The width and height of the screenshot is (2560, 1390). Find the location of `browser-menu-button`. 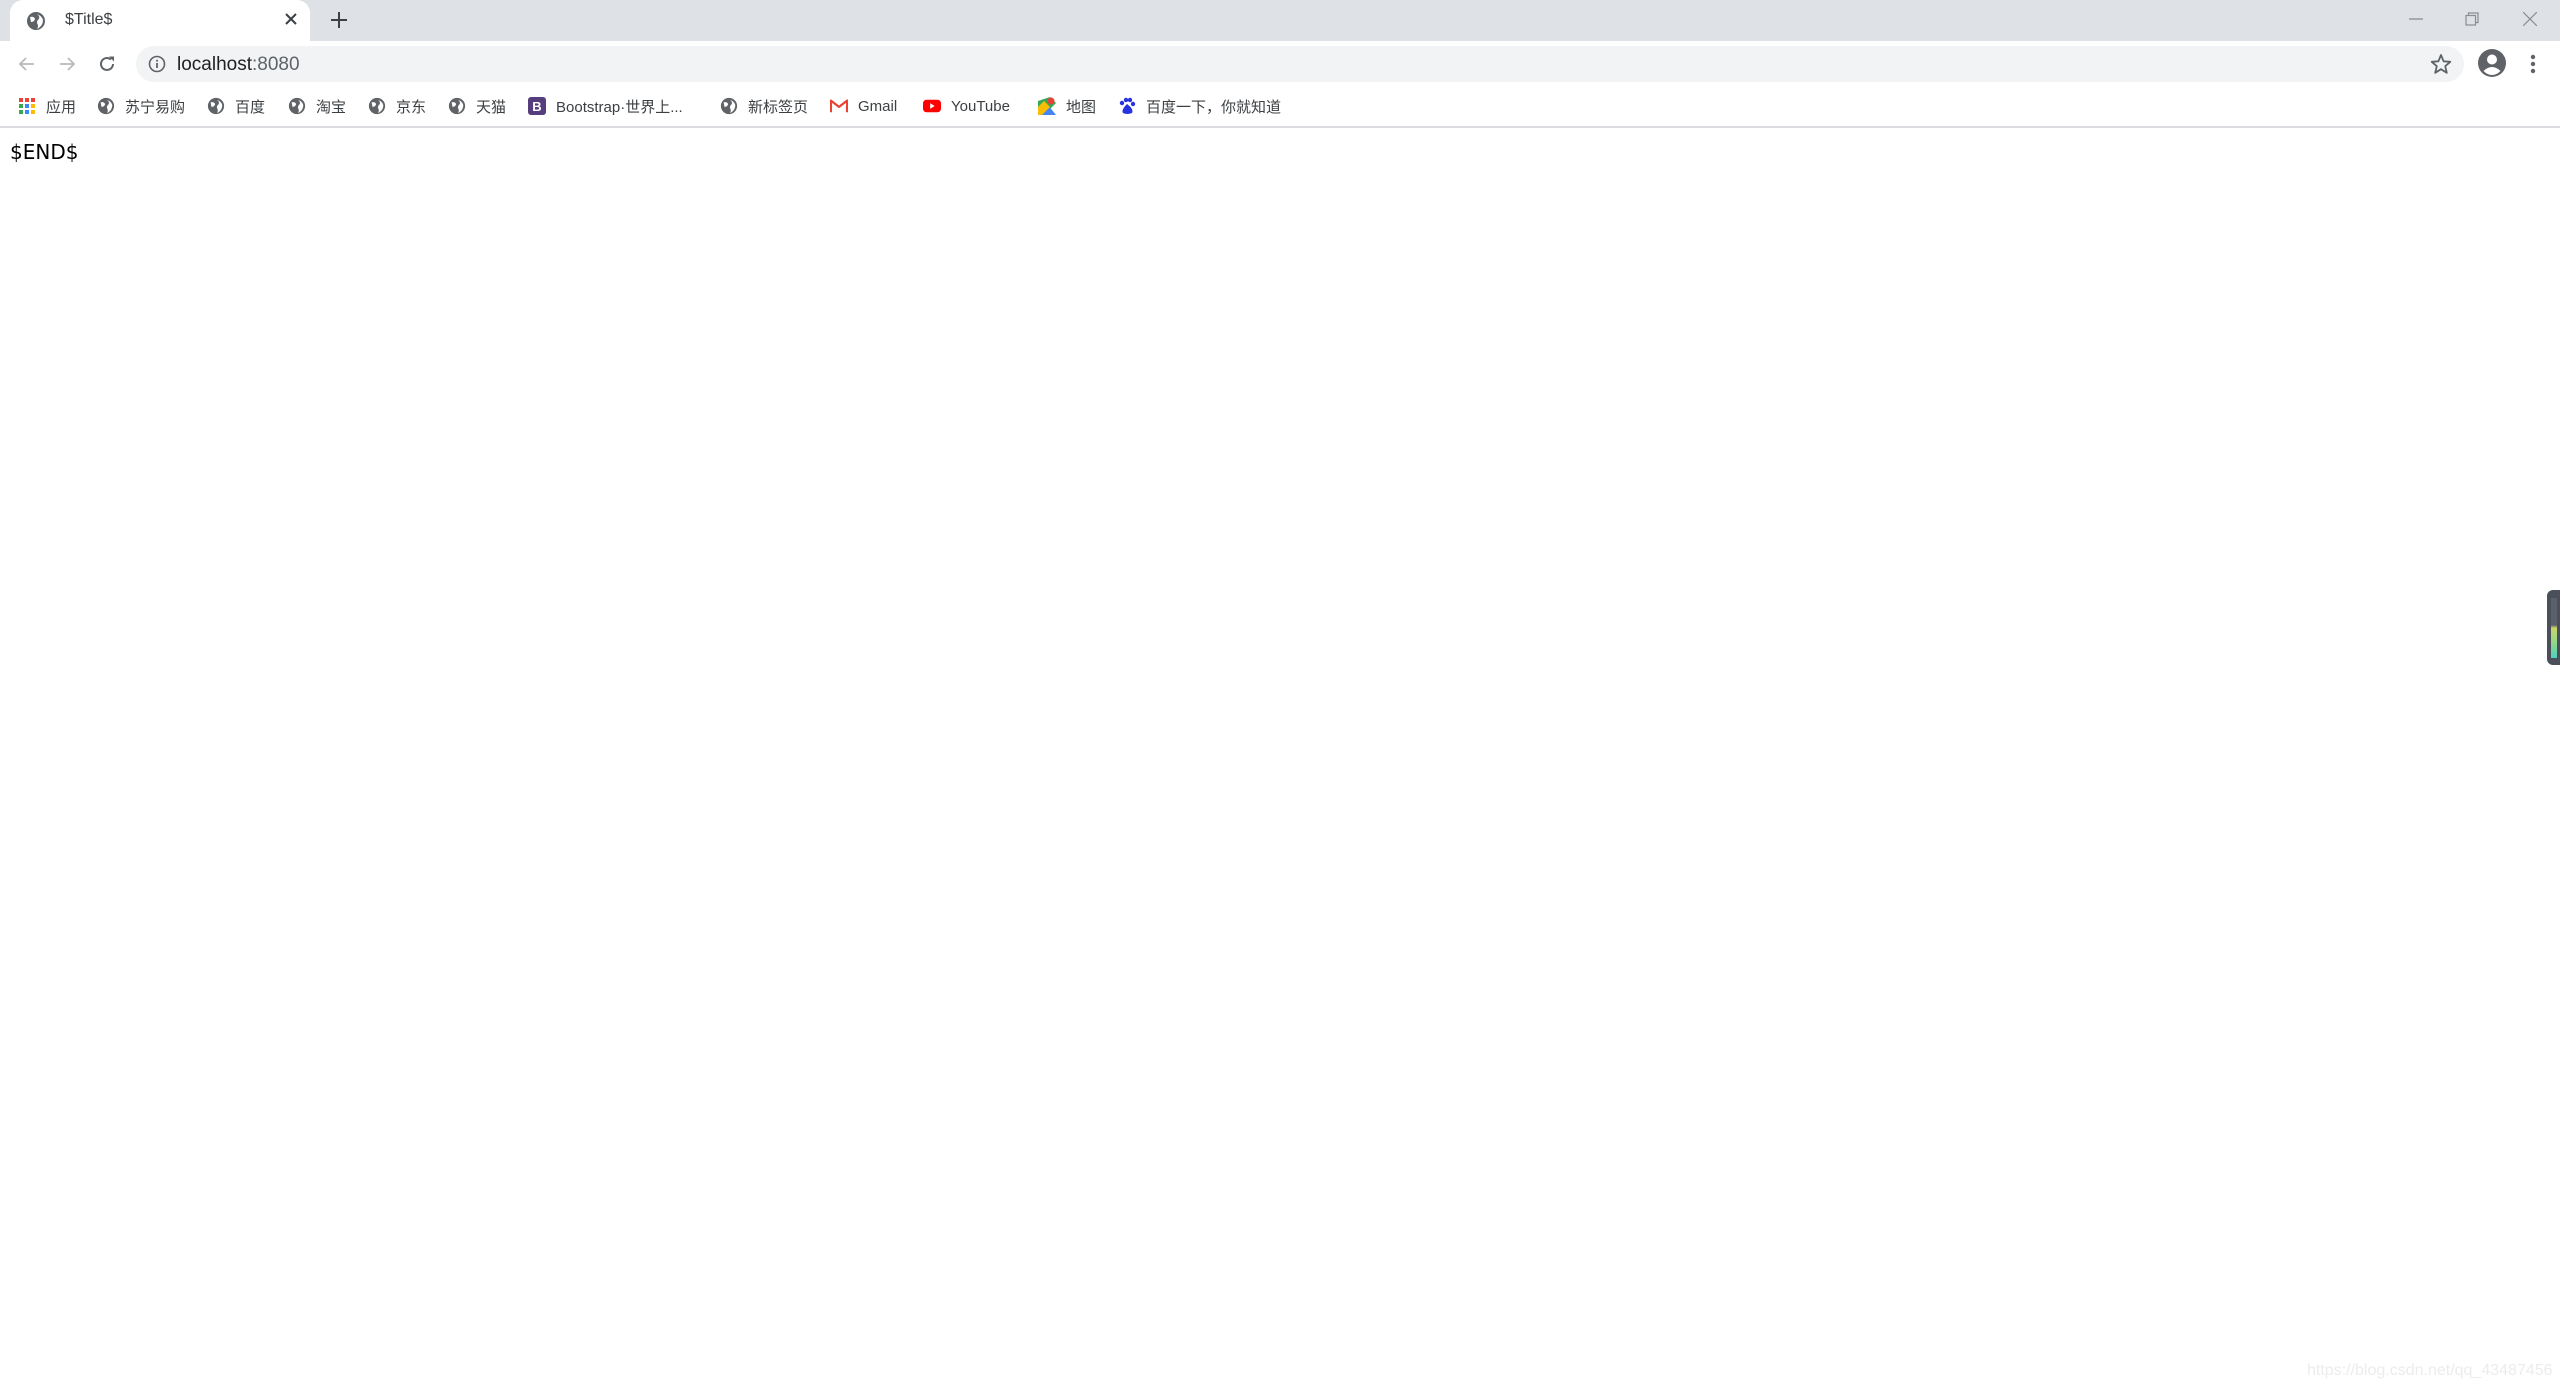

browser-menu-button is located at coordinates (2533, 64).